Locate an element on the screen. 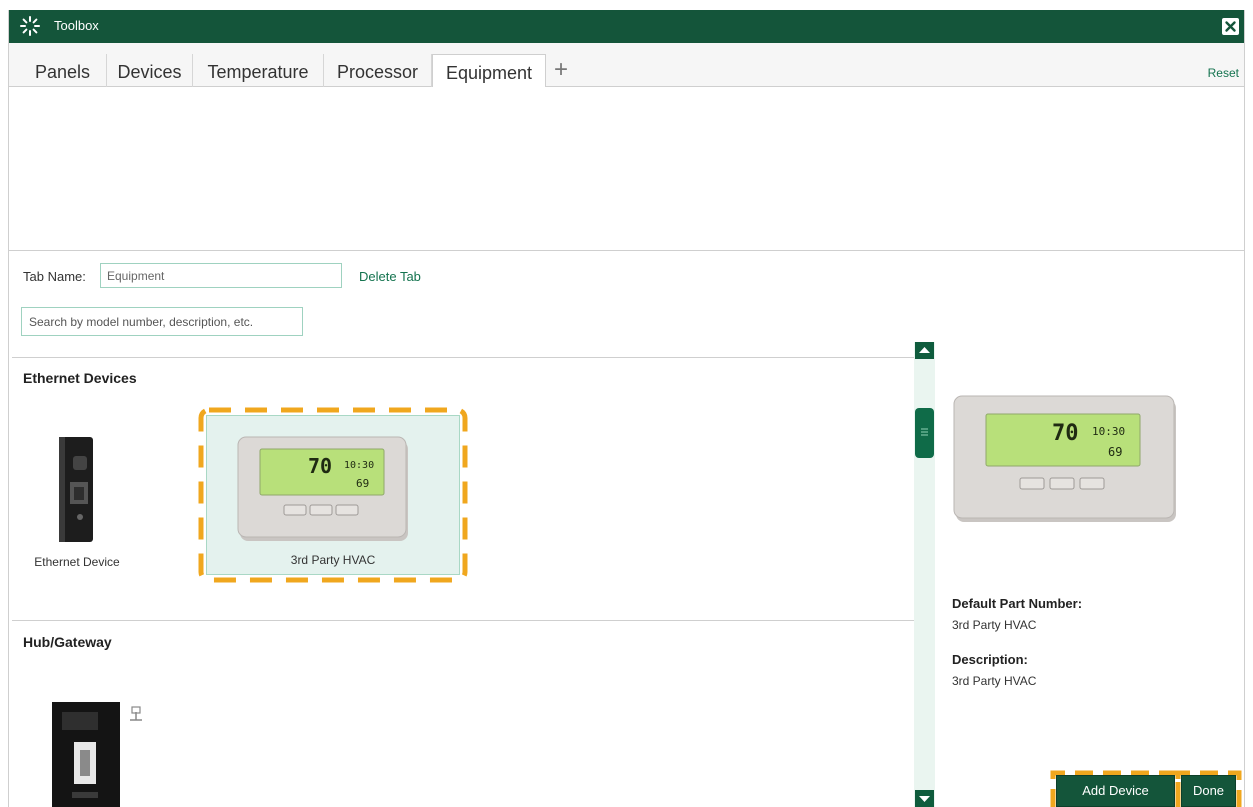  title-bar: Toolbox is located at coordinates (626, 26).